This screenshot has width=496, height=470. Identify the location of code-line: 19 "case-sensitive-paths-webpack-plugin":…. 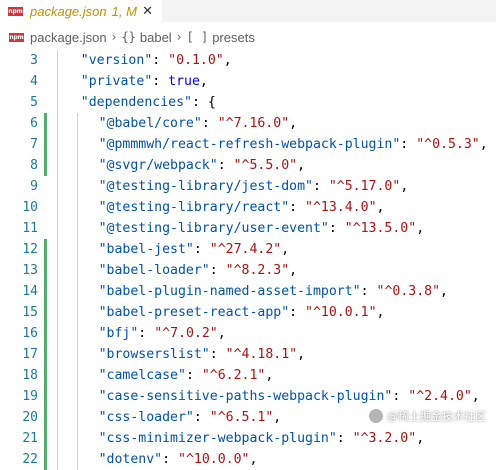
(248, 396).